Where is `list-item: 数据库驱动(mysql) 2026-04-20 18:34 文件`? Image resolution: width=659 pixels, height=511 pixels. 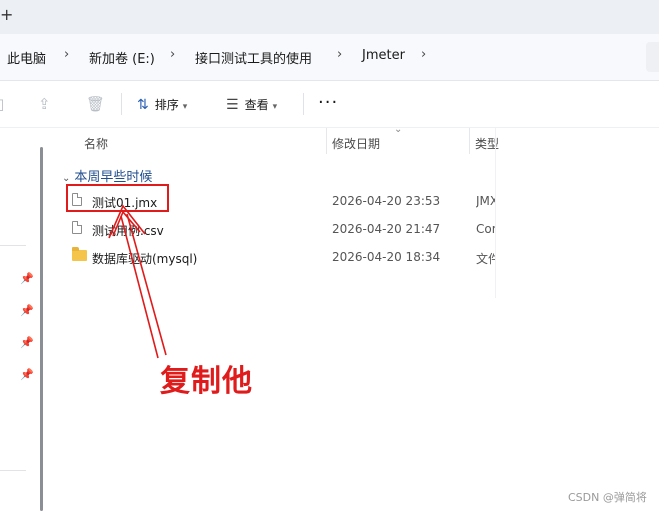
list-item: 数据库驱动(mysql) 2026-04-20 18:34 文件 is located at coordinates (354, 257).